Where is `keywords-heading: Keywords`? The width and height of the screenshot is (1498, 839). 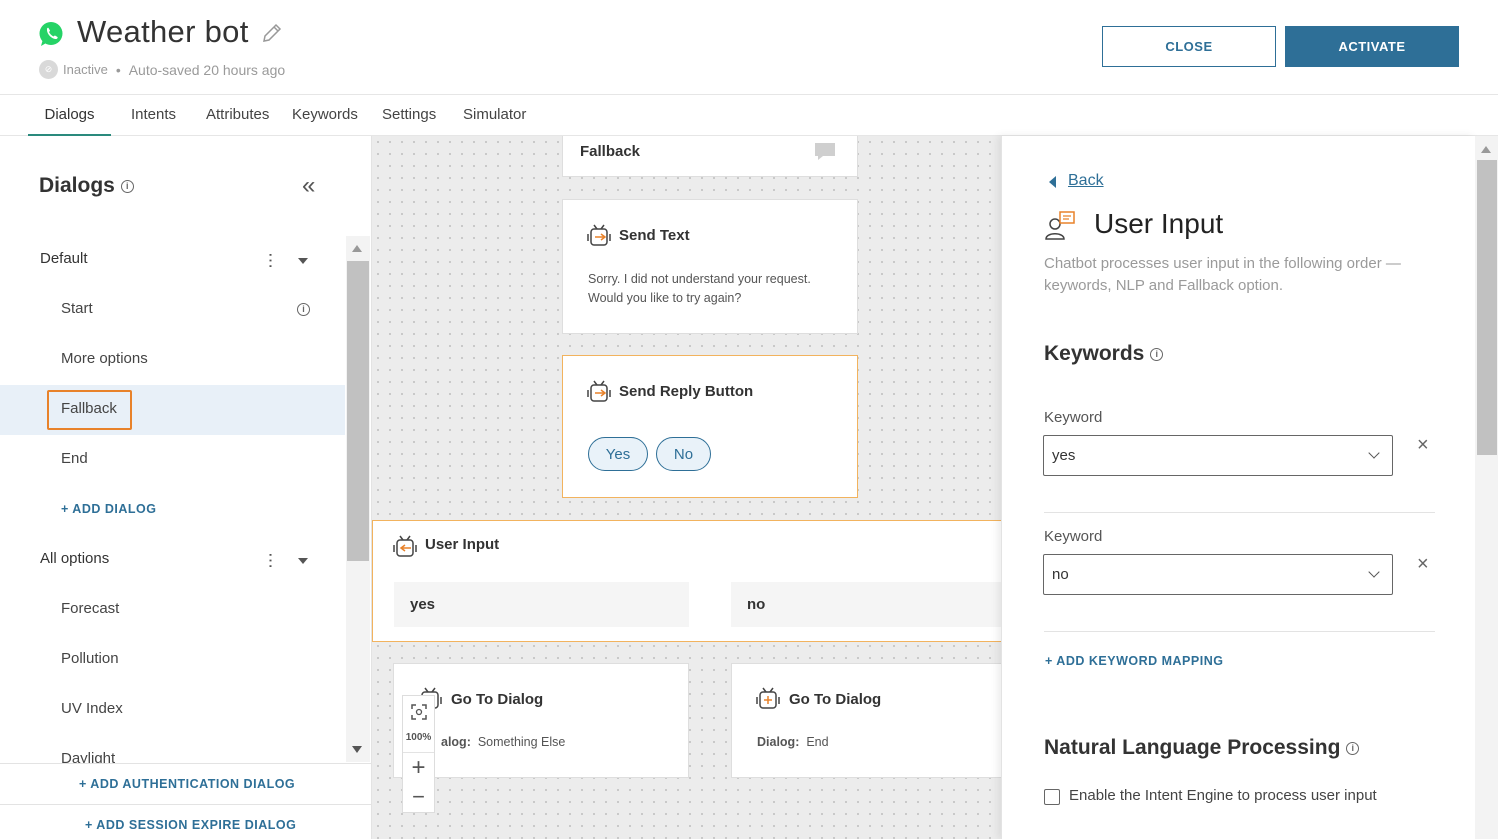
keywords-heading: Keywords is located at coordinates (1094, 353).